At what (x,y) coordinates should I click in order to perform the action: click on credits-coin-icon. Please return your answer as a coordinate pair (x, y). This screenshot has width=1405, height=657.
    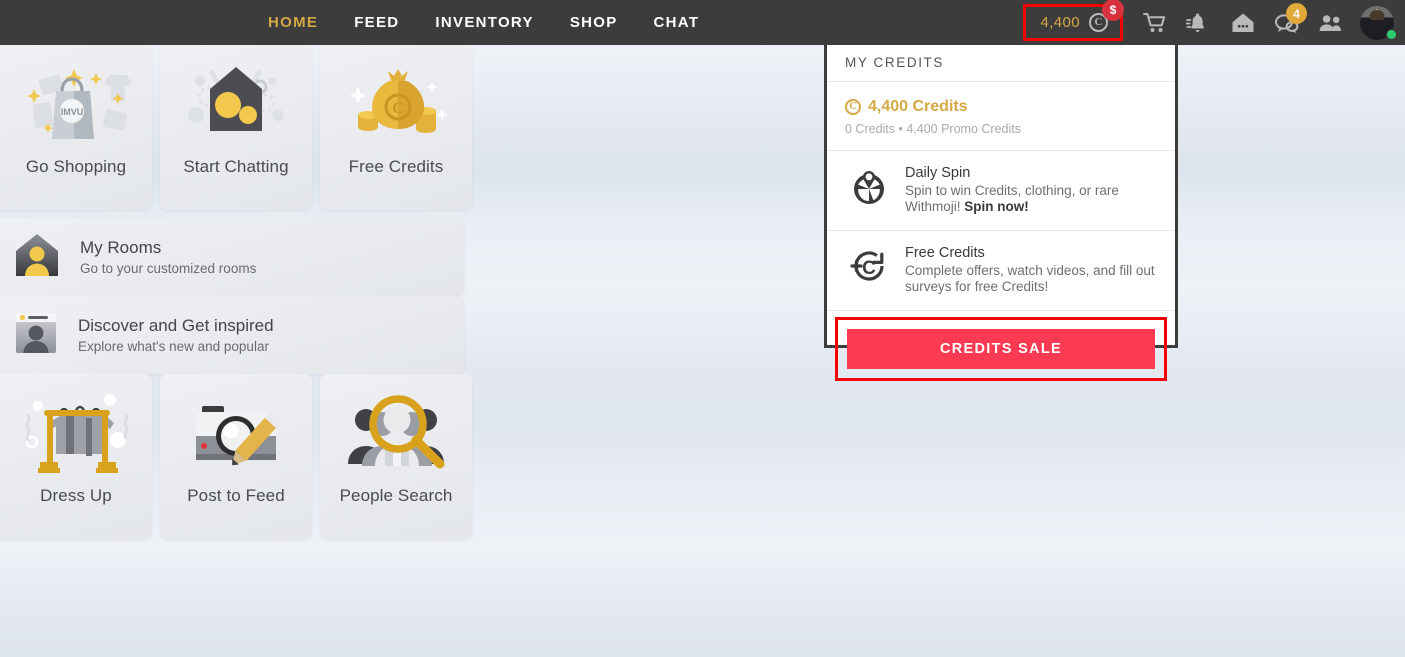
    Looking at the image, I should click on (853, 107).